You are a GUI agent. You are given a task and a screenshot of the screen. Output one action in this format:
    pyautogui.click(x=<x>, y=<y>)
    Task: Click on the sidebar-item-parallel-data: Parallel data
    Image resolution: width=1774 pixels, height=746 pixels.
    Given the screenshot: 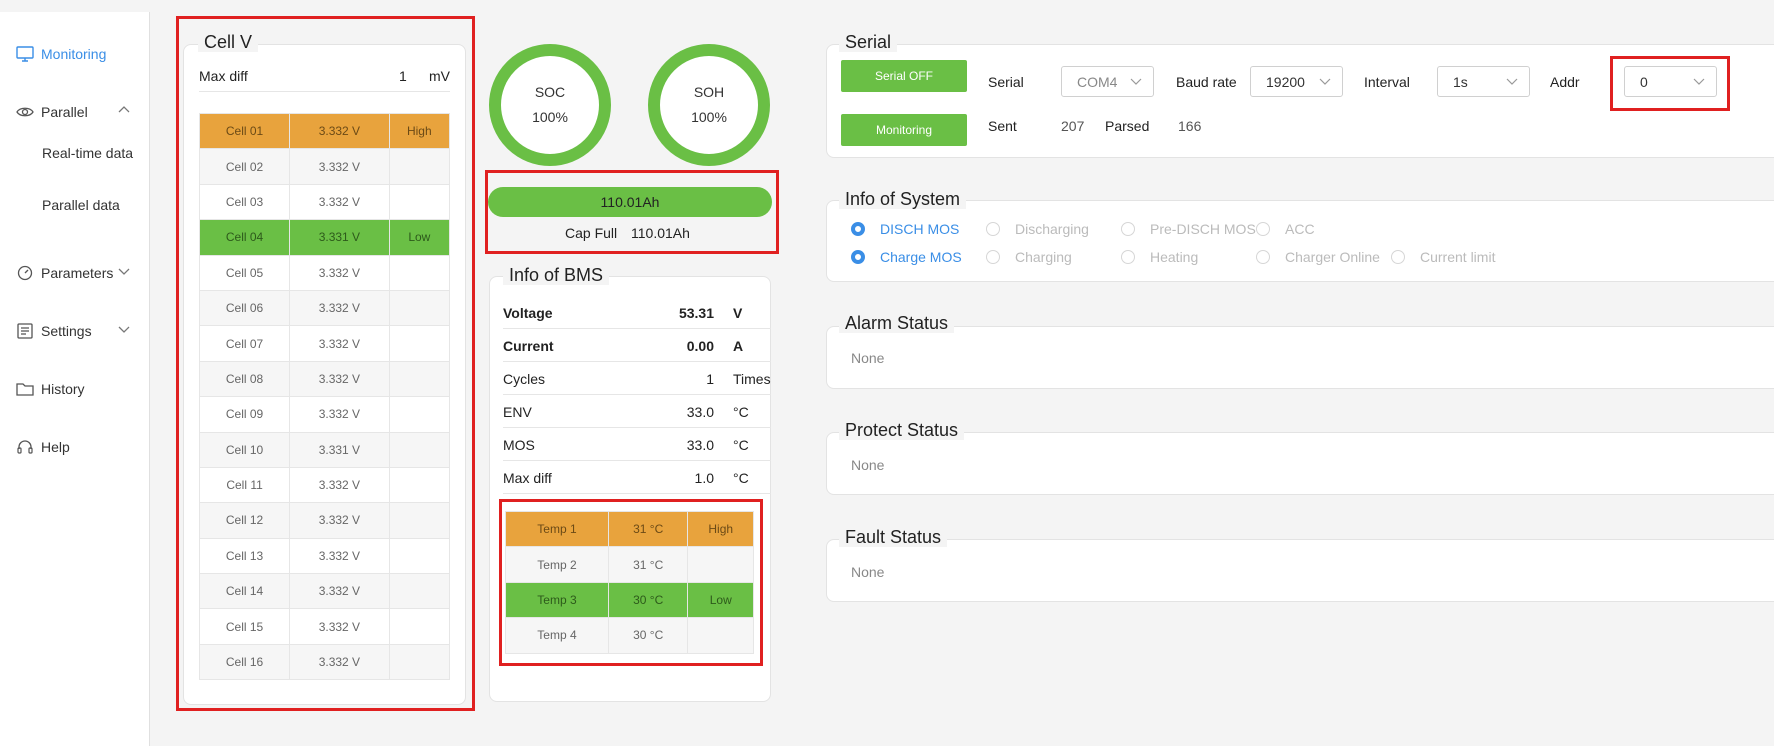 What is the action you would take?
    pyautogui.click(x=81, y=208)
    